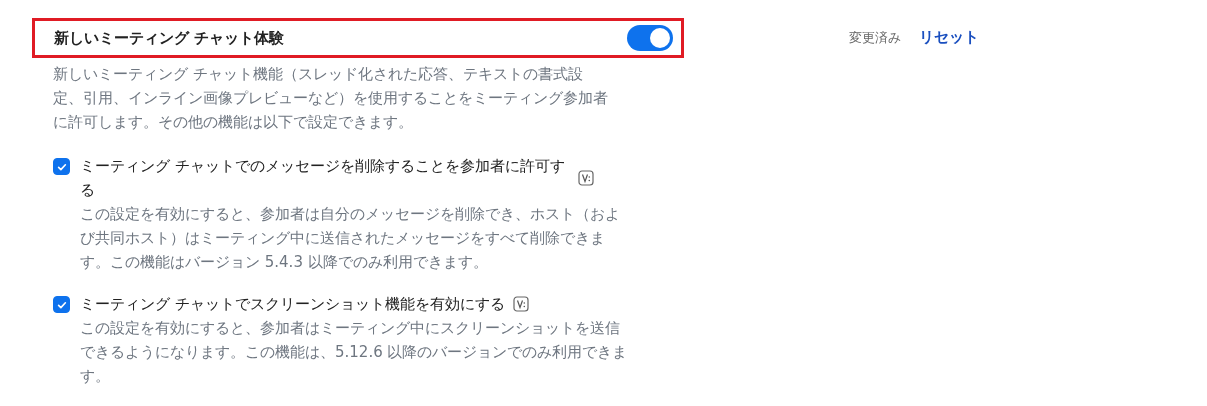 Image resolution: width=1207 pixels, height=406 pixels. What do you see at coordinates (350, 238) in the screenshot?
I see `option-description: この設定を有効にすると、参加者は自分のメッセージを削除でき、ホスト（および共同ホスト）はミーティング中に送信されたメッセージをすべて削除できます。この機能はバージョン 5.4.3 以降でのみ利用できます。` at bounding box center [350, 238].